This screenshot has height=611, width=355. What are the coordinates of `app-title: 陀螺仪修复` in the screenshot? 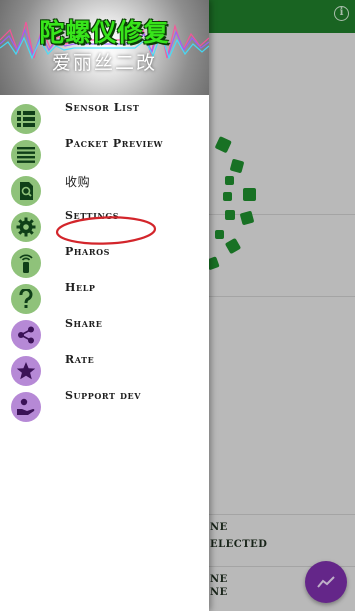 It's located at (104, 32).